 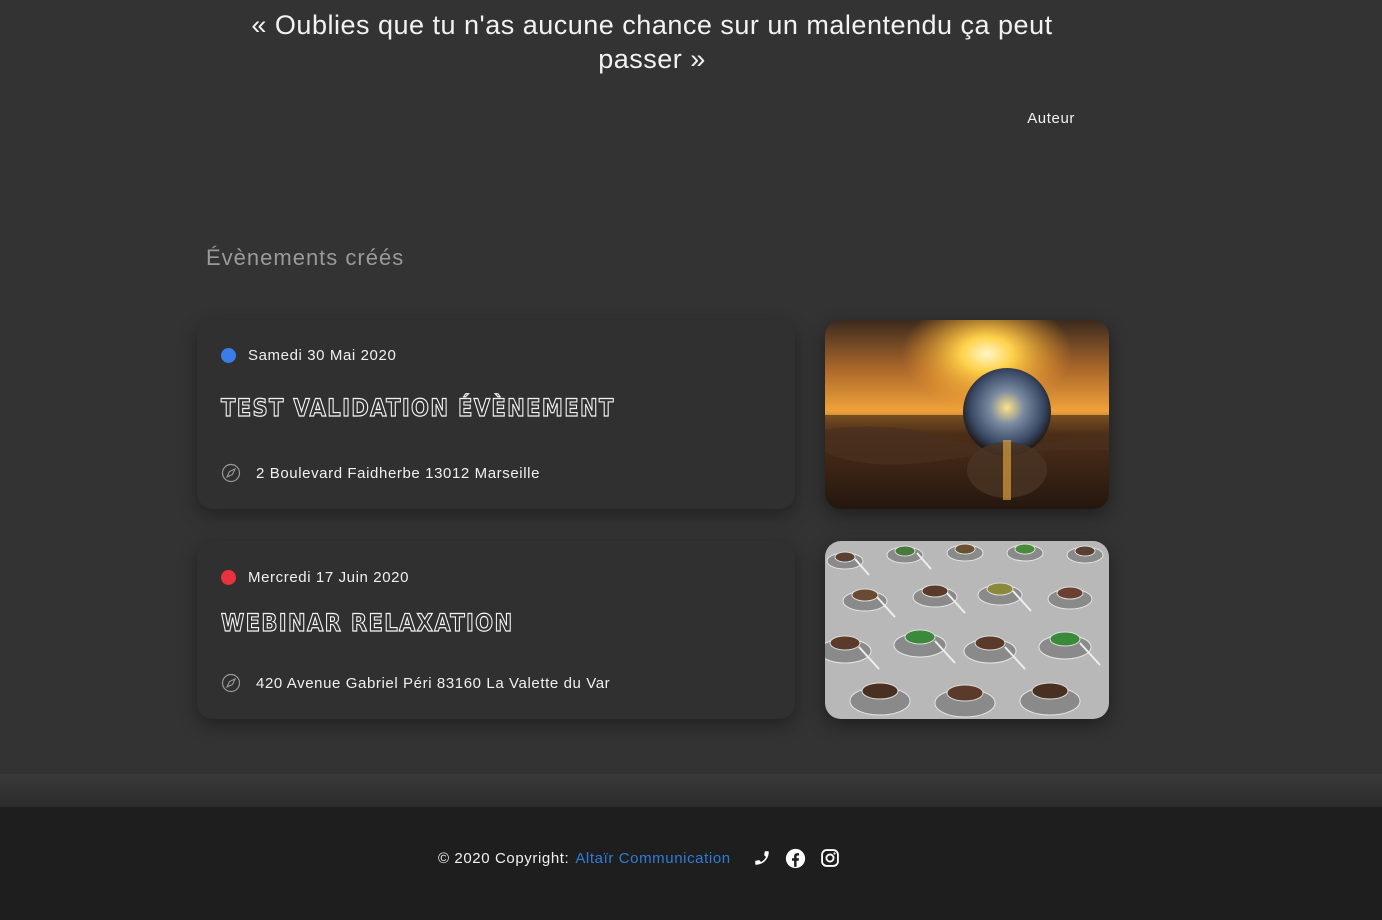 I want to click on phone-icon, so click(x=762, y=858).